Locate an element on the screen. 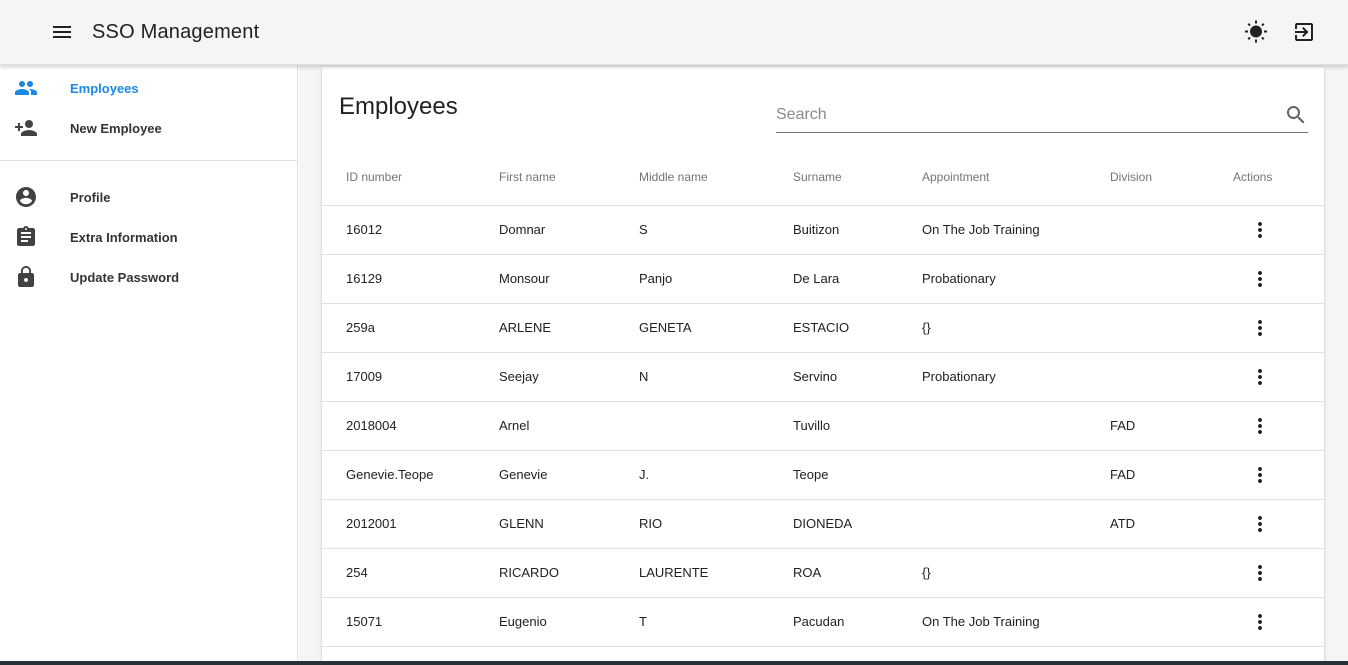 The height and width of the screenshot is (665, 1348). brightness-icon is located at coordinates (1256, 31).